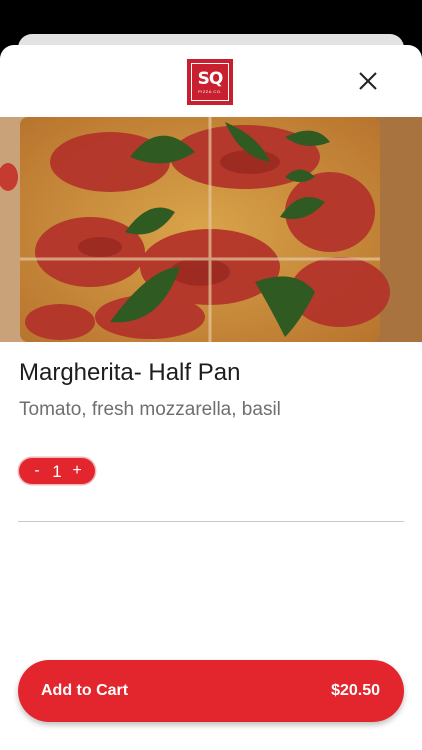 Image resolution: width=422 pixels, height=750 pixels. Describe the element at coordinates (210, 78) in the screenshot. I see `logo-mark: SQ` at that location.